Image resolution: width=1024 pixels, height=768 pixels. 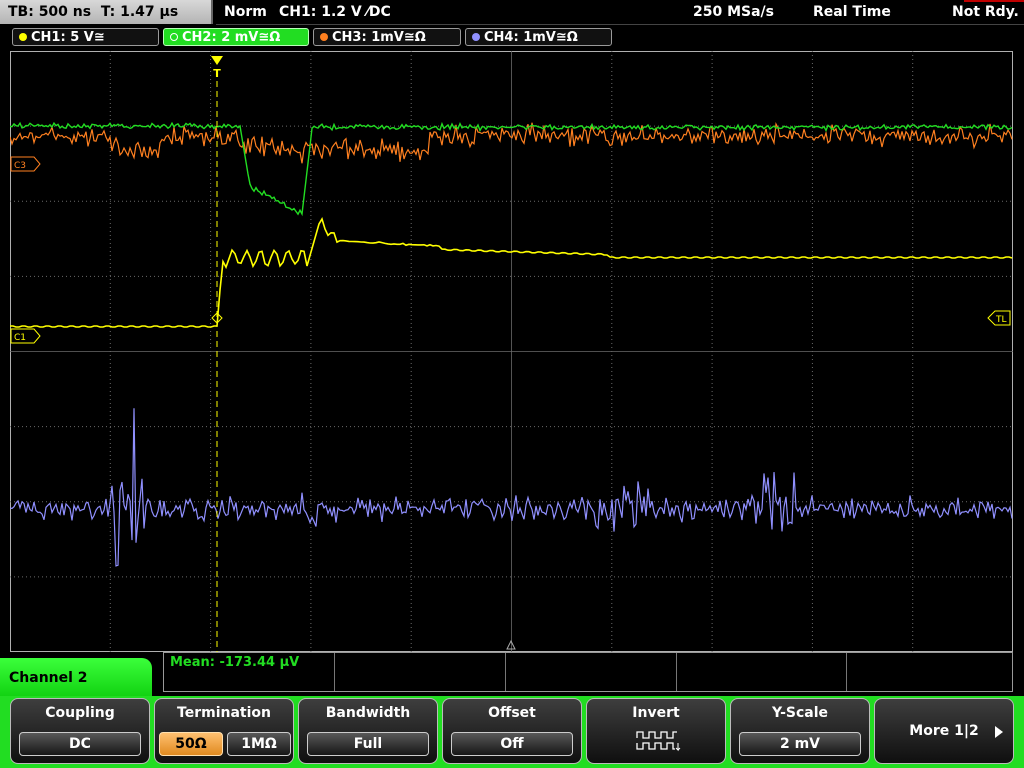 I want to click on trigger-position-marker: T, so click(x=217, y=68).